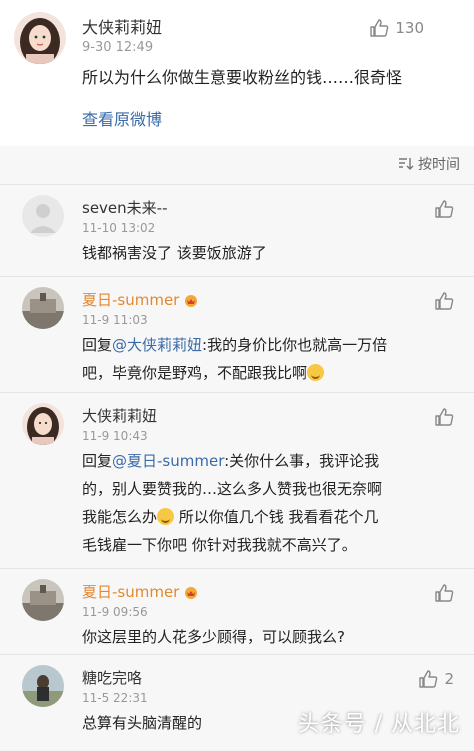  I want to click on comment-like-button: 2, so click(436, 679).